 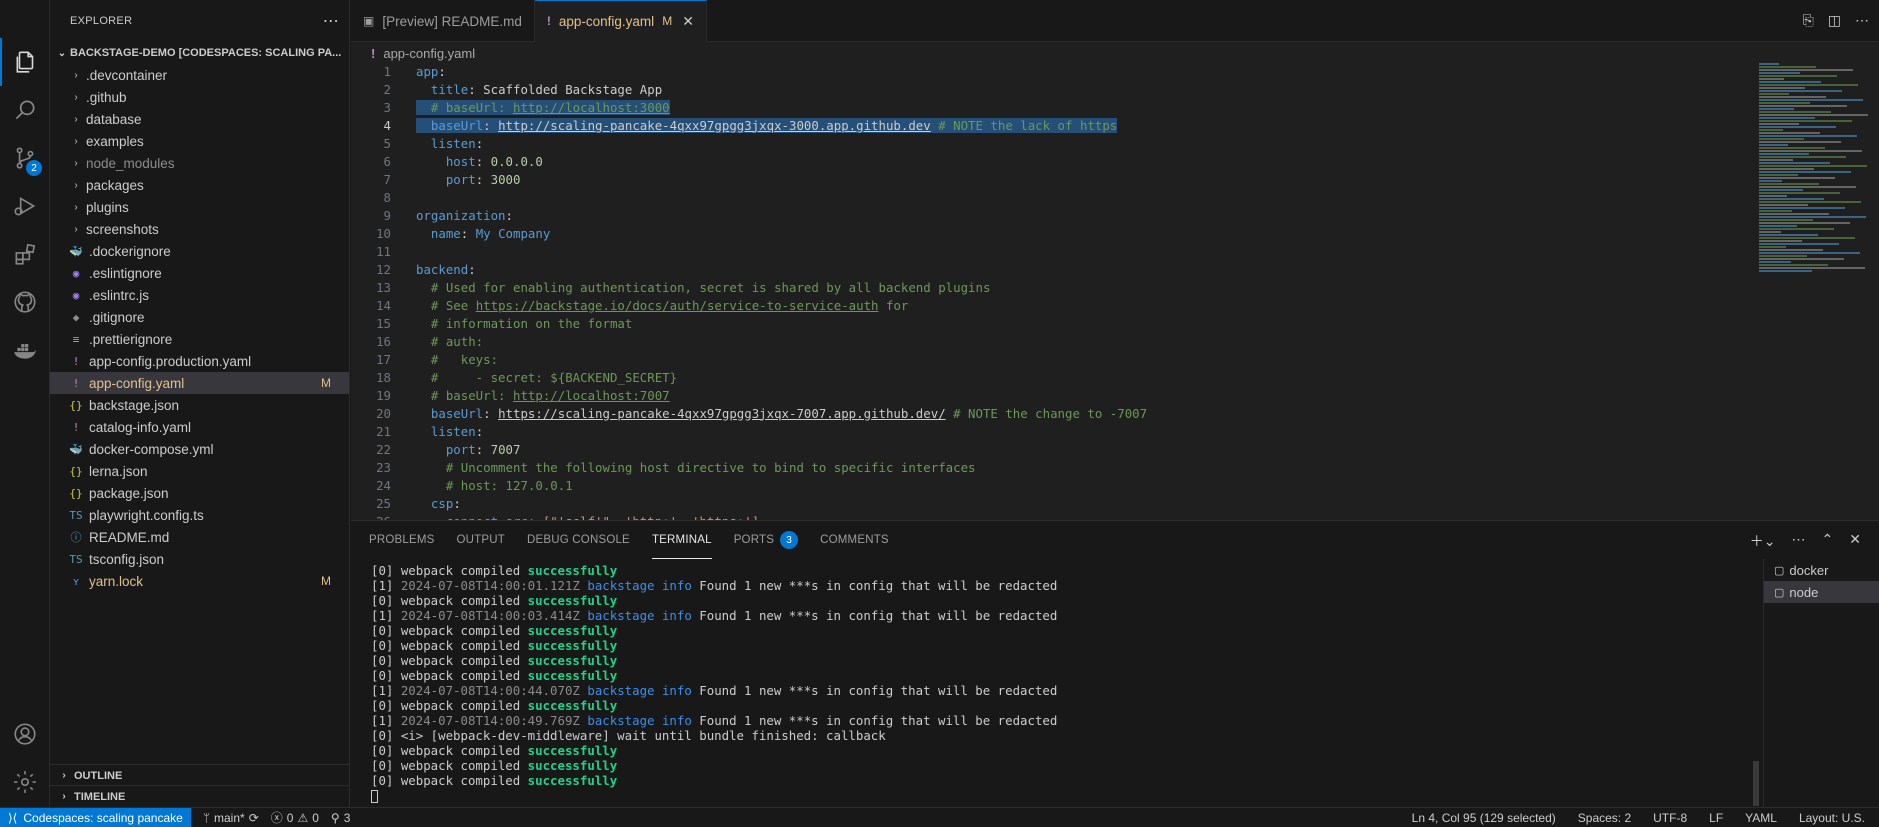 I want to click on tree-file: 🐳 docker-compose.yml, so click(x=199, y=449).